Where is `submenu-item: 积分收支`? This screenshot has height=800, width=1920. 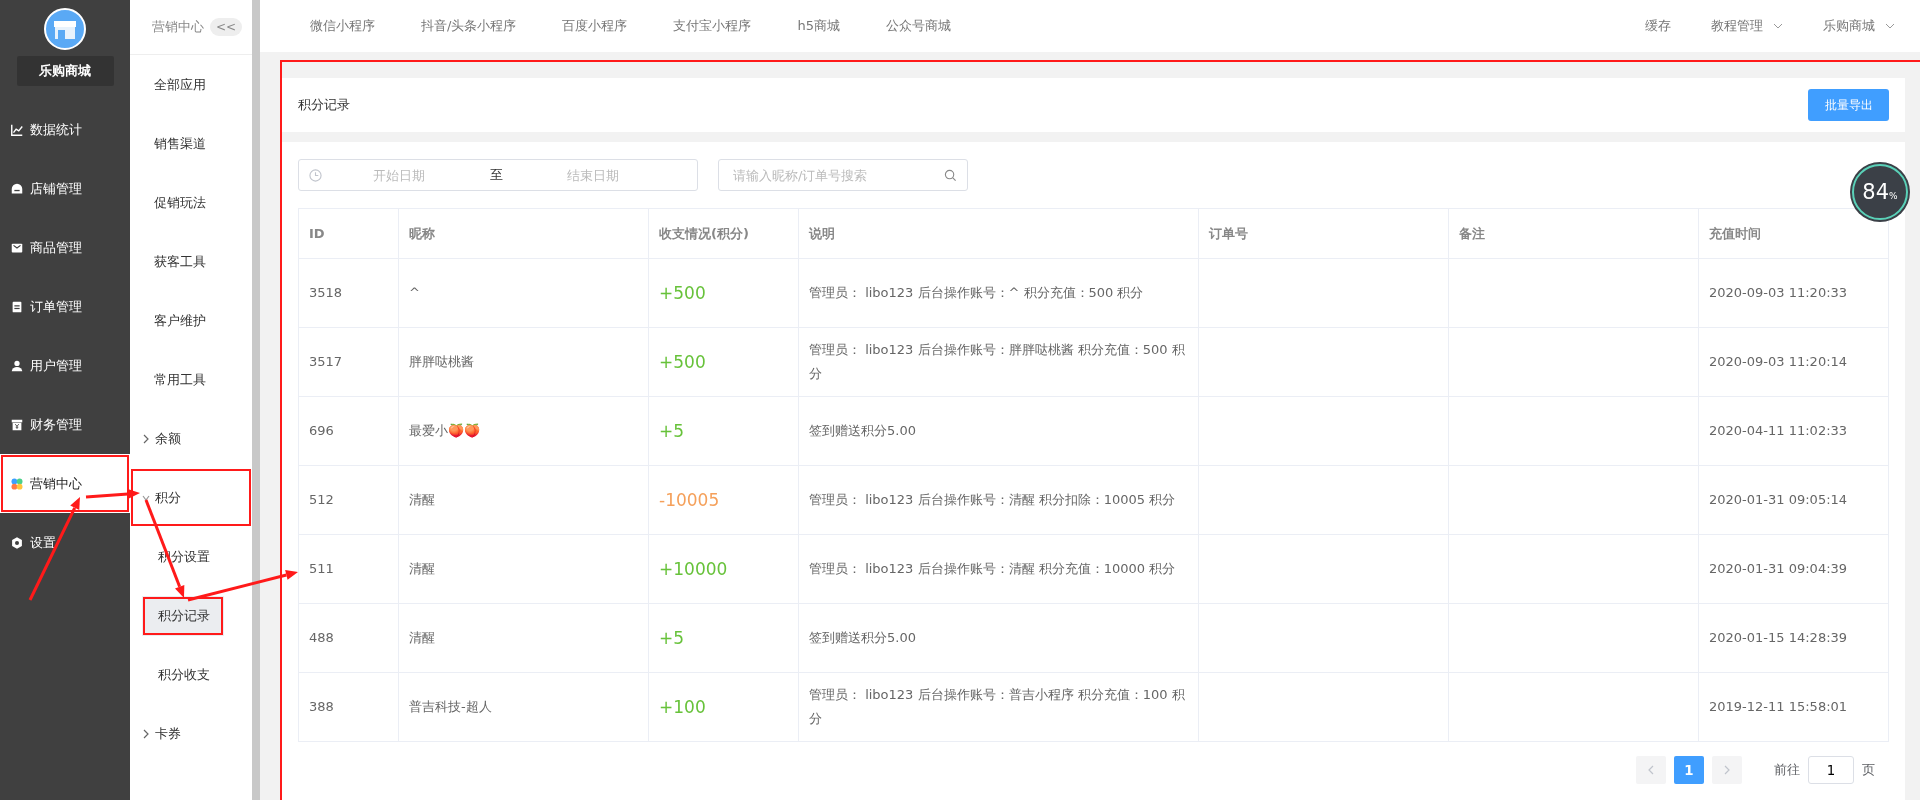
submenu-item: 积分收支 is located at coordinates (183, 674).